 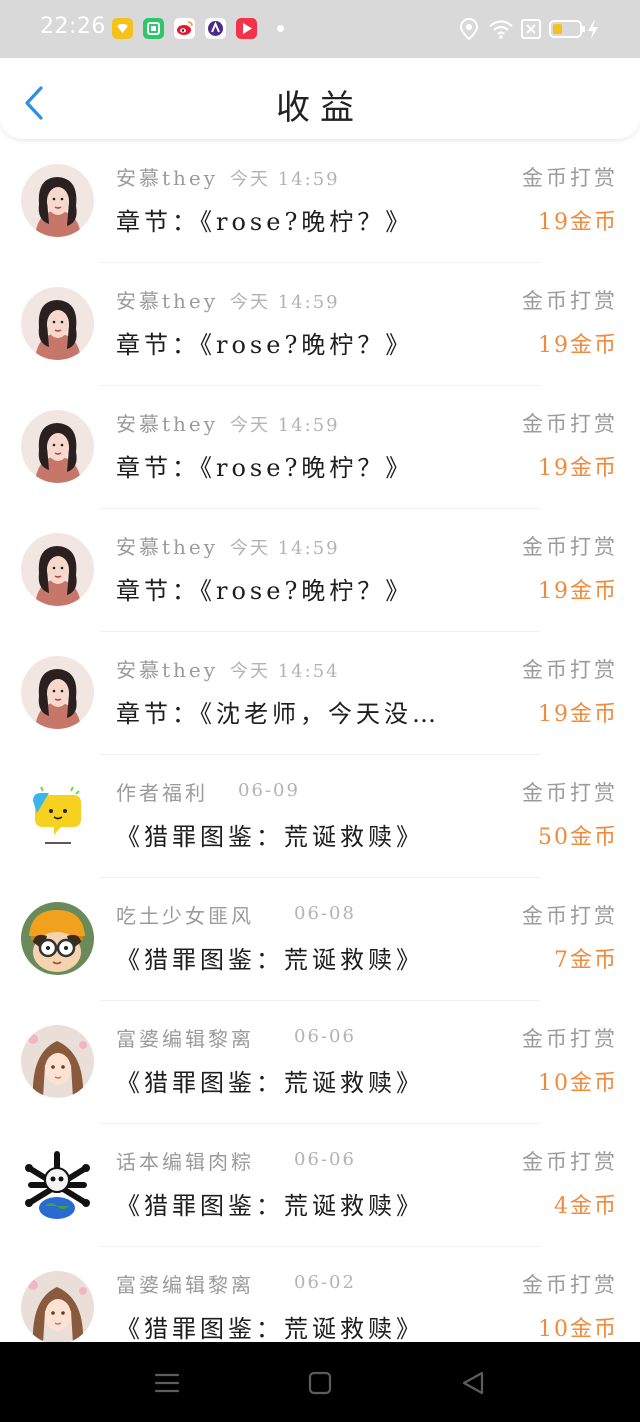 What do you see at coordinates (185, 1162) in the screenshot?
I see `row-user: 话本编辑肉粽` at bounding box center [185, 1162].